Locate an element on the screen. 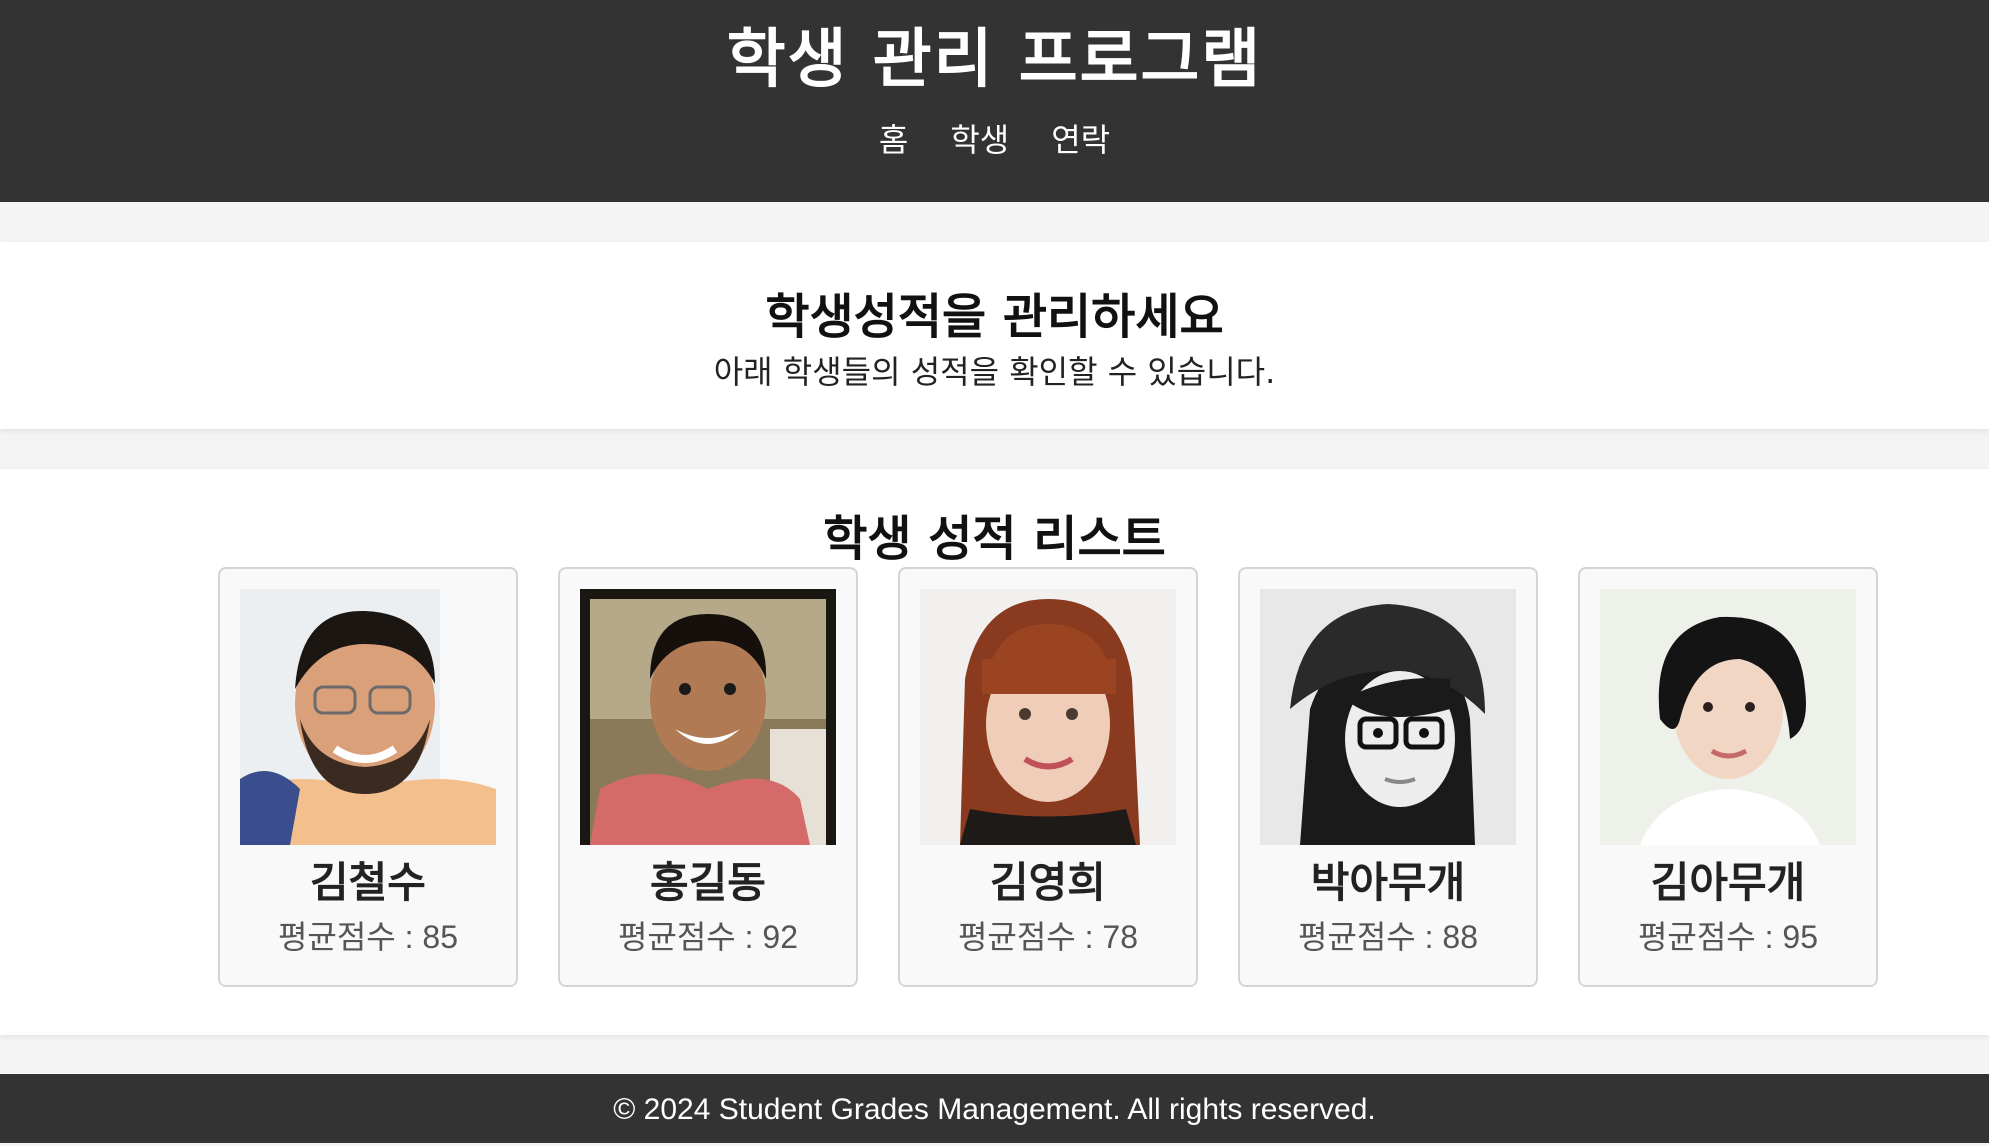 This screenshot has width=1989, height=1146. student-card: 김아무개 평균점수 : 95 is located at coordinates (1728, 777).